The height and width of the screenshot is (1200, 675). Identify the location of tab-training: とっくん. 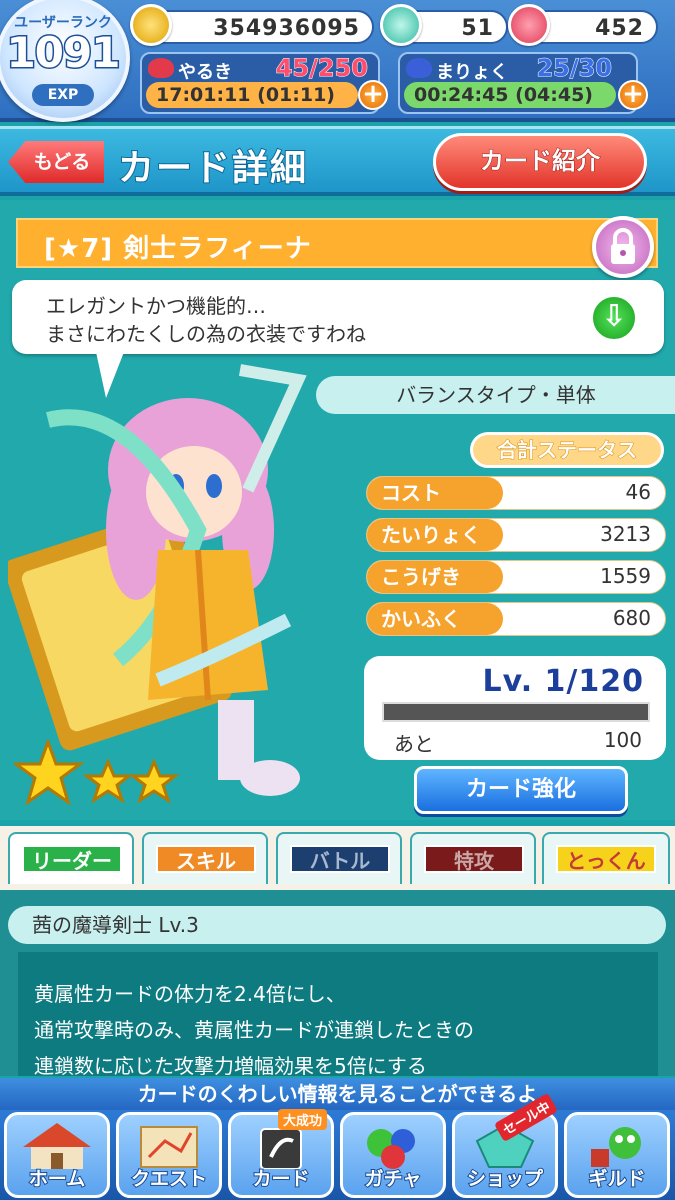
(606, 858).